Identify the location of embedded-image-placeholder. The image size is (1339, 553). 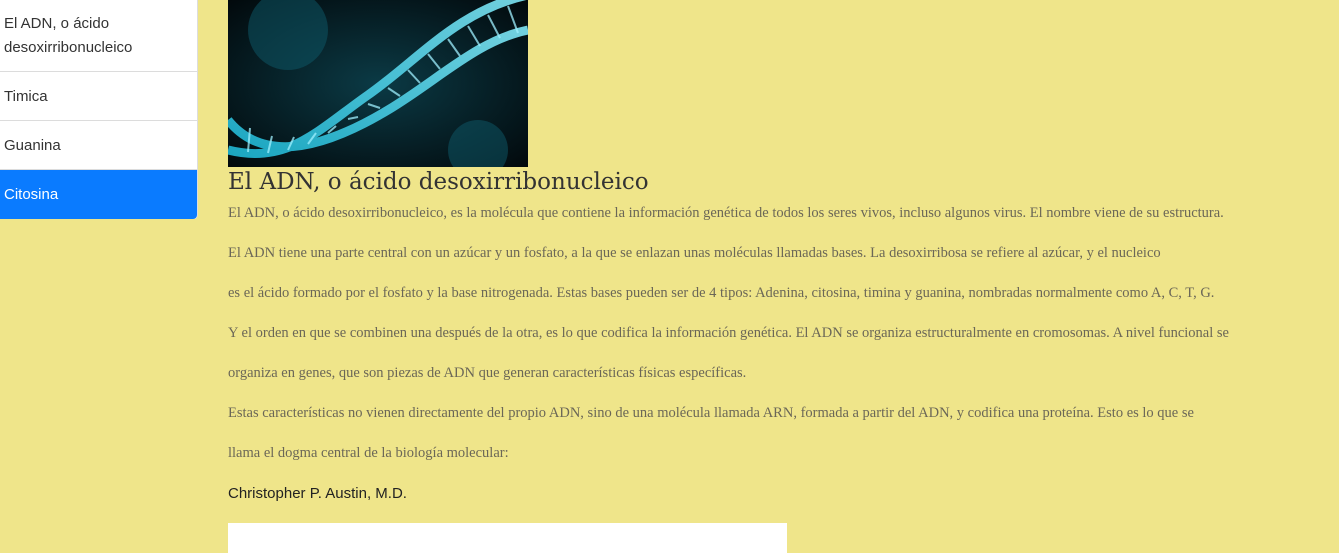
(507, 538).